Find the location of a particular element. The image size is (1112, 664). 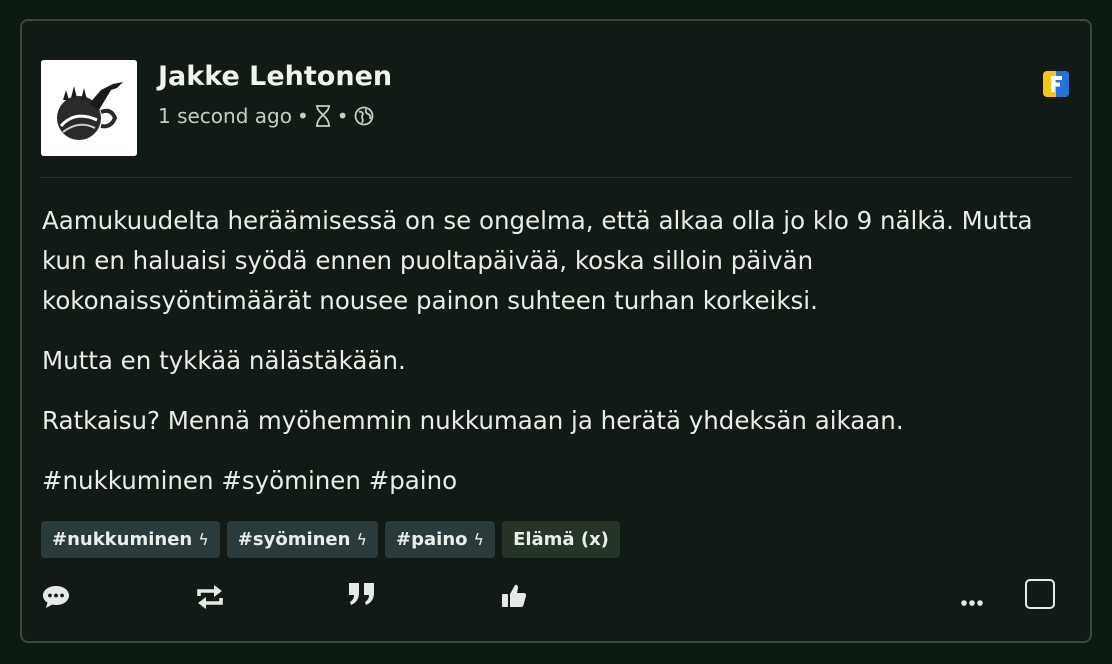

select-checkbox is located at coordinates (1040, 594).